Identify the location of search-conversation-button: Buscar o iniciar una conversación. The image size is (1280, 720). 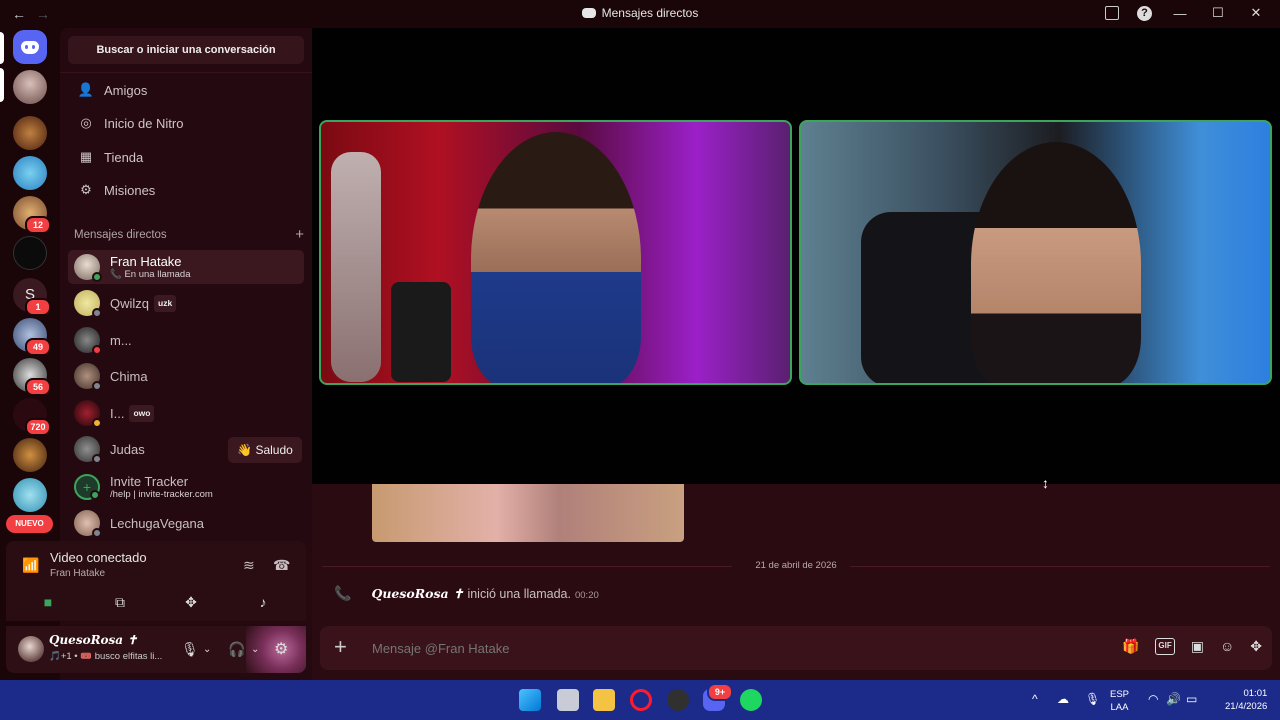
(186, 50).